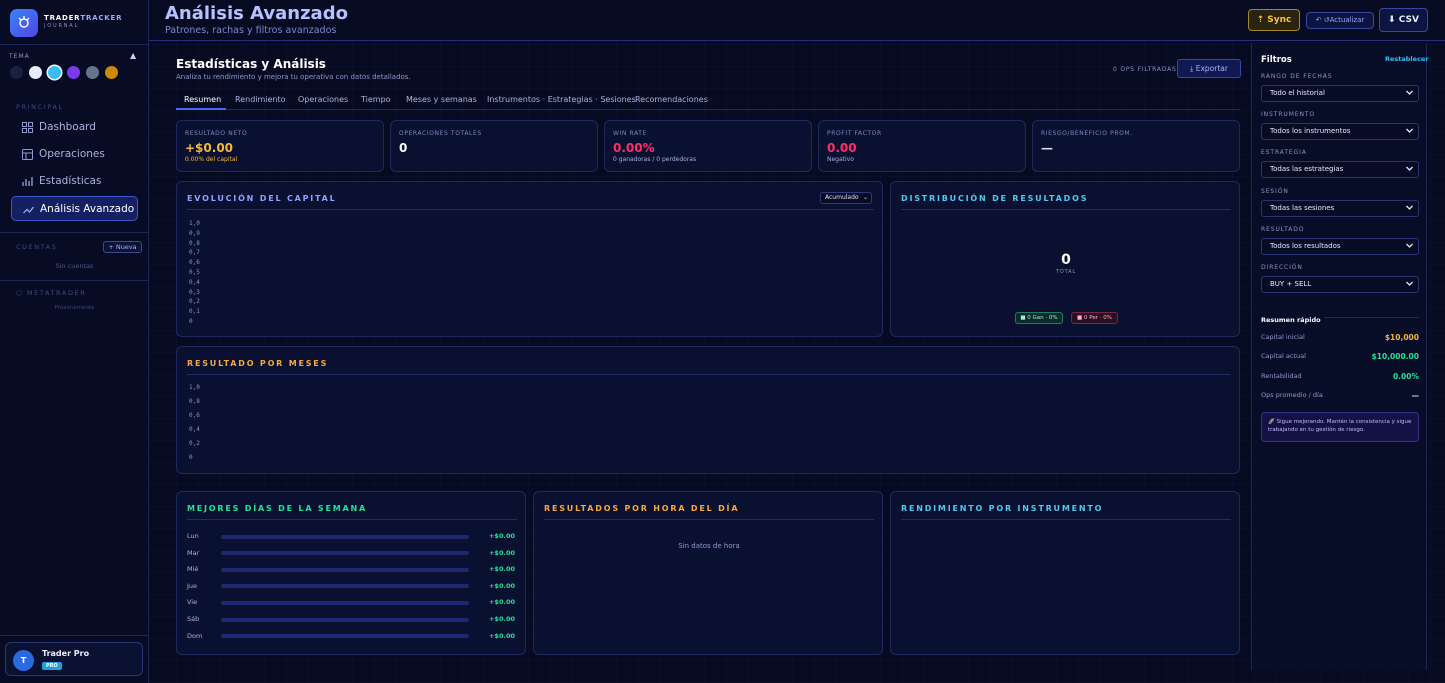  I want to click on ops-filtered-count: 0 OPS FILTRADAS, so click(1145, 69).